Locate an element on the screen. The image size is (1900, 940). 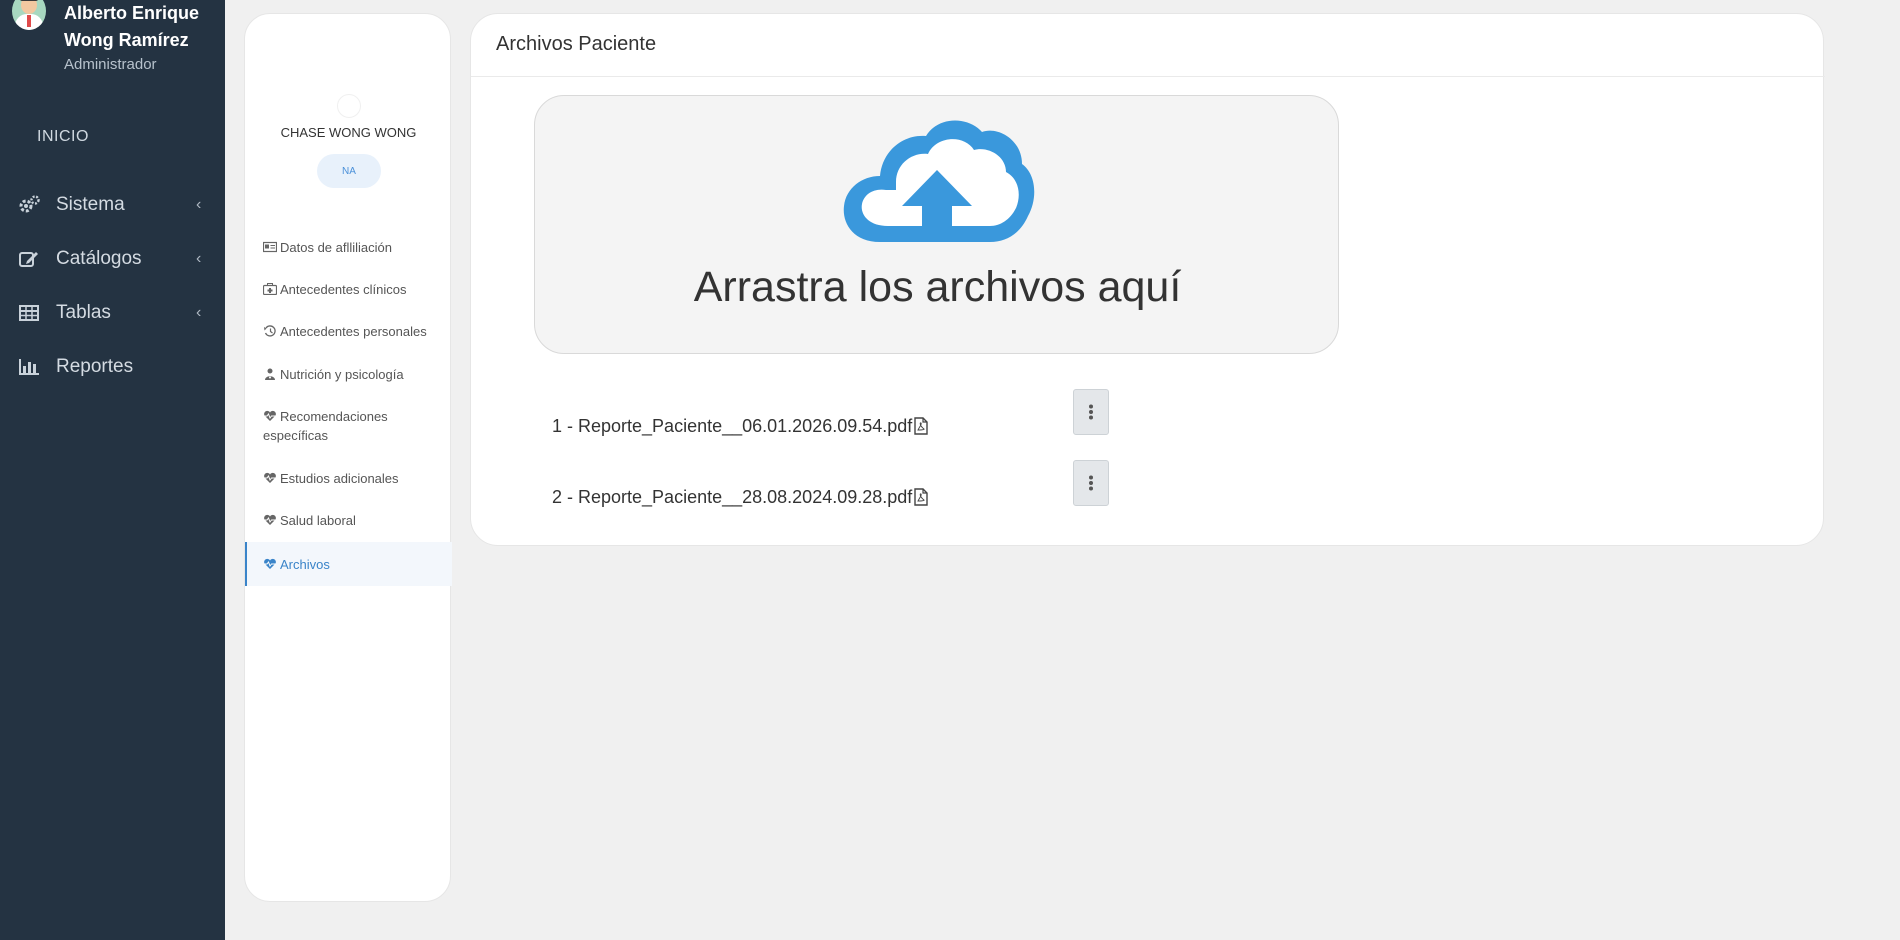
nav-item-catalogos: Catálogos ‹ is located at coordinates (112, 259).